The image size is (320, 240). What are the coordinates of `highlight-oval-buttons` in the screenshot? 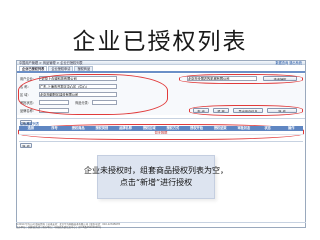 It's located at (246, 110).